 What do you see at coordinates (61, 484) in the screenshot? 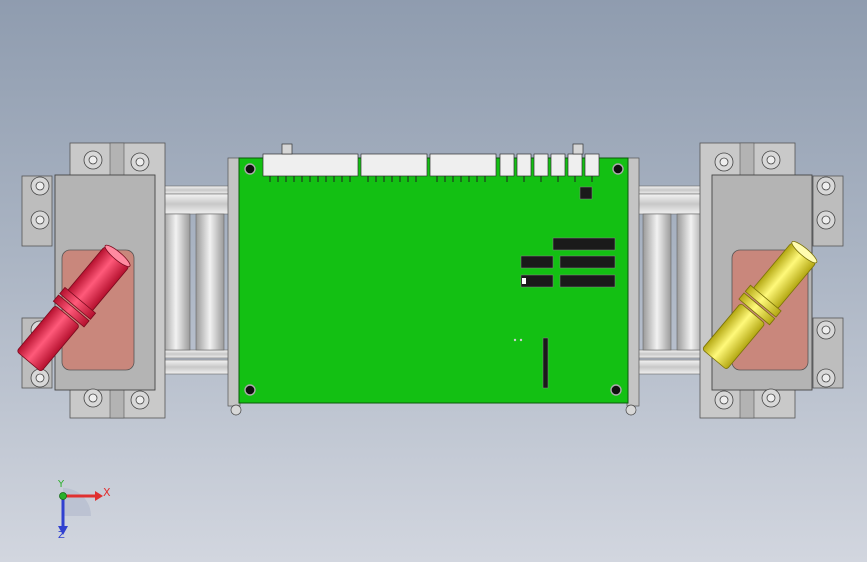
I see `y-axis-label: Y` at bounding box center [61, 484].